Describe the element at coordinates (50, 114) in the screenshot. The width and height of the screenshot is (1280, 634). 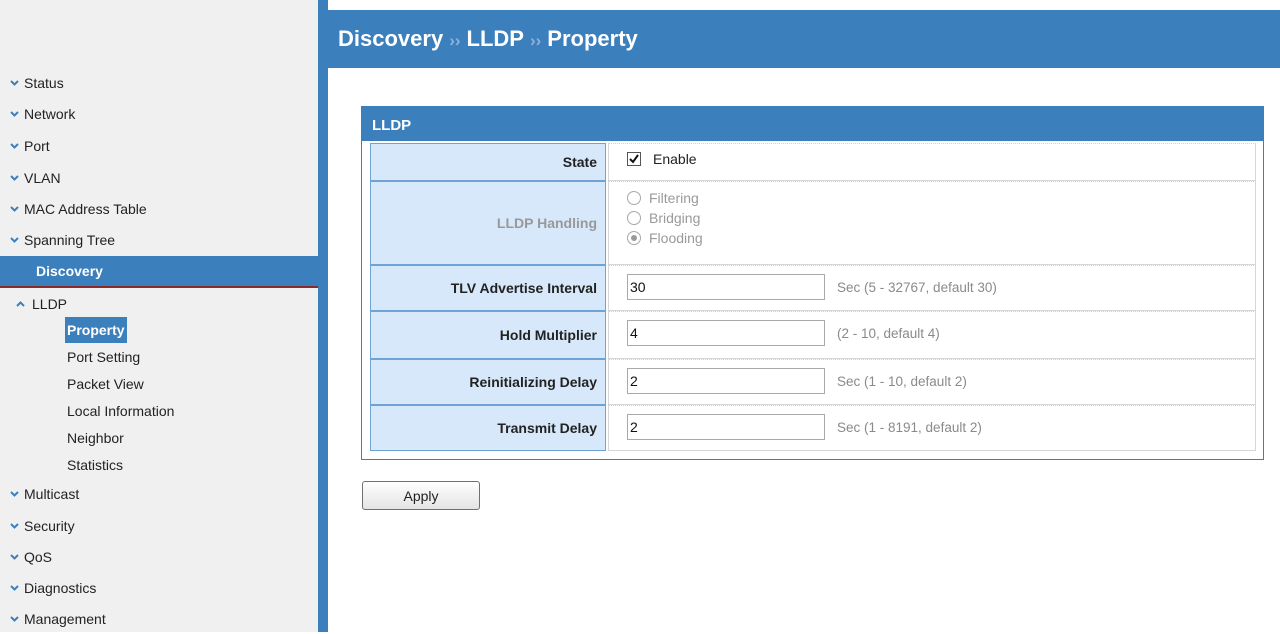
I see `nav-label: Network` at that location.